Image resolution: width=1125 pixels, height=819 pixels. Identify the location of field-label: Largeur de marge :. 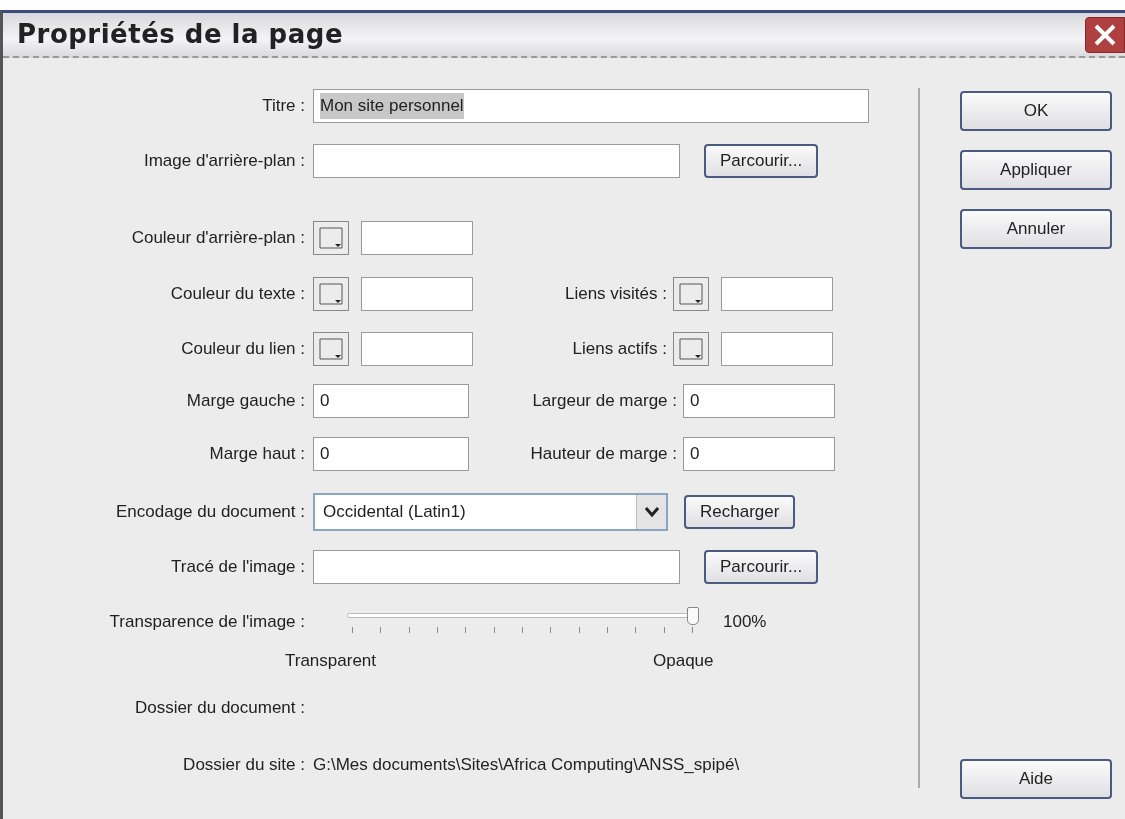
(604, 401).